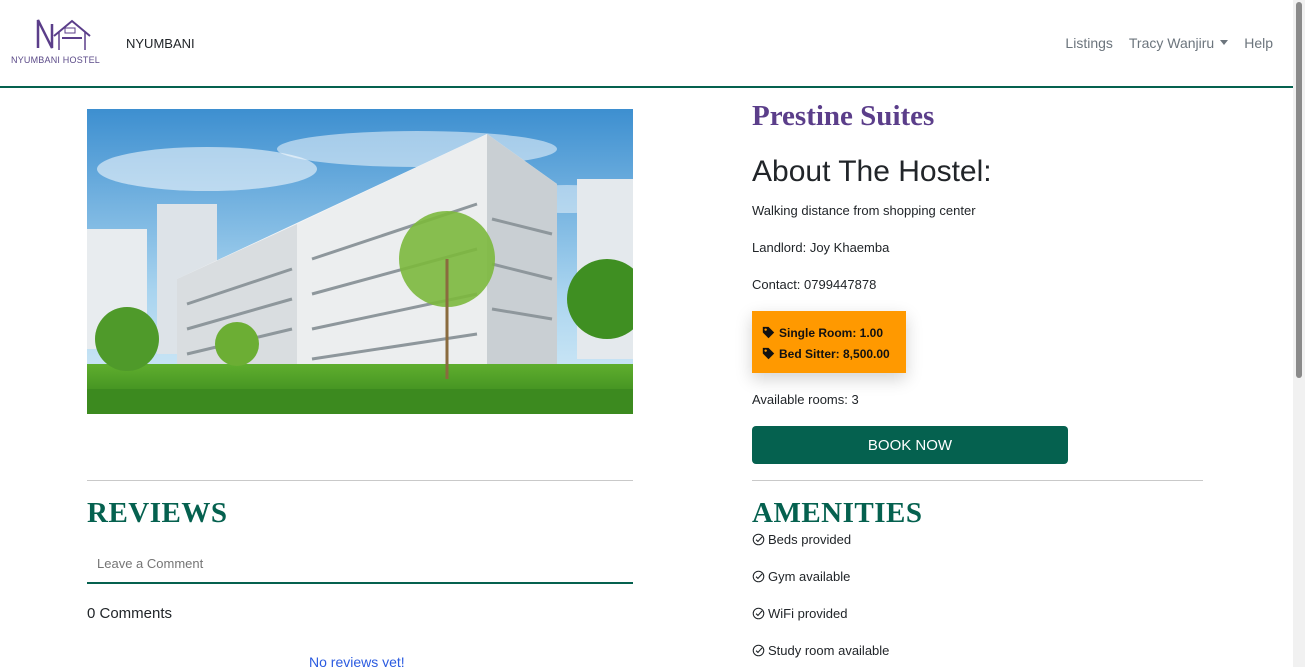 This screenshot has height=667, width=1305. I want to click on scrollbar-thumb, so click(1299, 190).